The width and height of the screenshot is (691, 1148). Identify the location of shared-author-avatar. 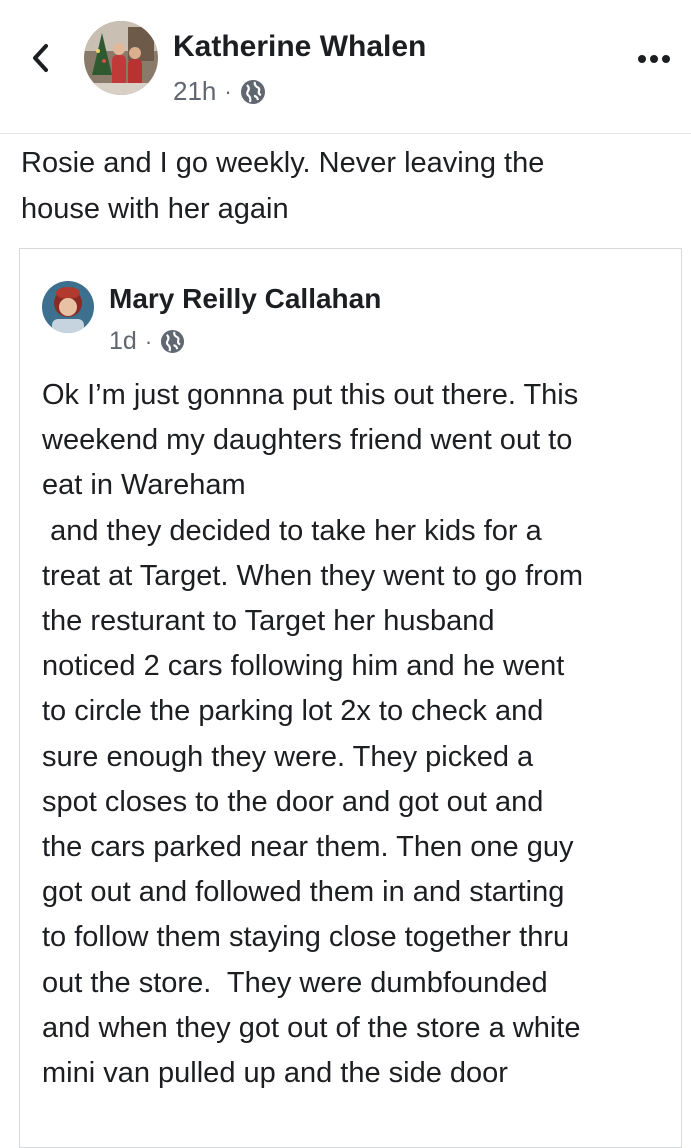
(68, 307).